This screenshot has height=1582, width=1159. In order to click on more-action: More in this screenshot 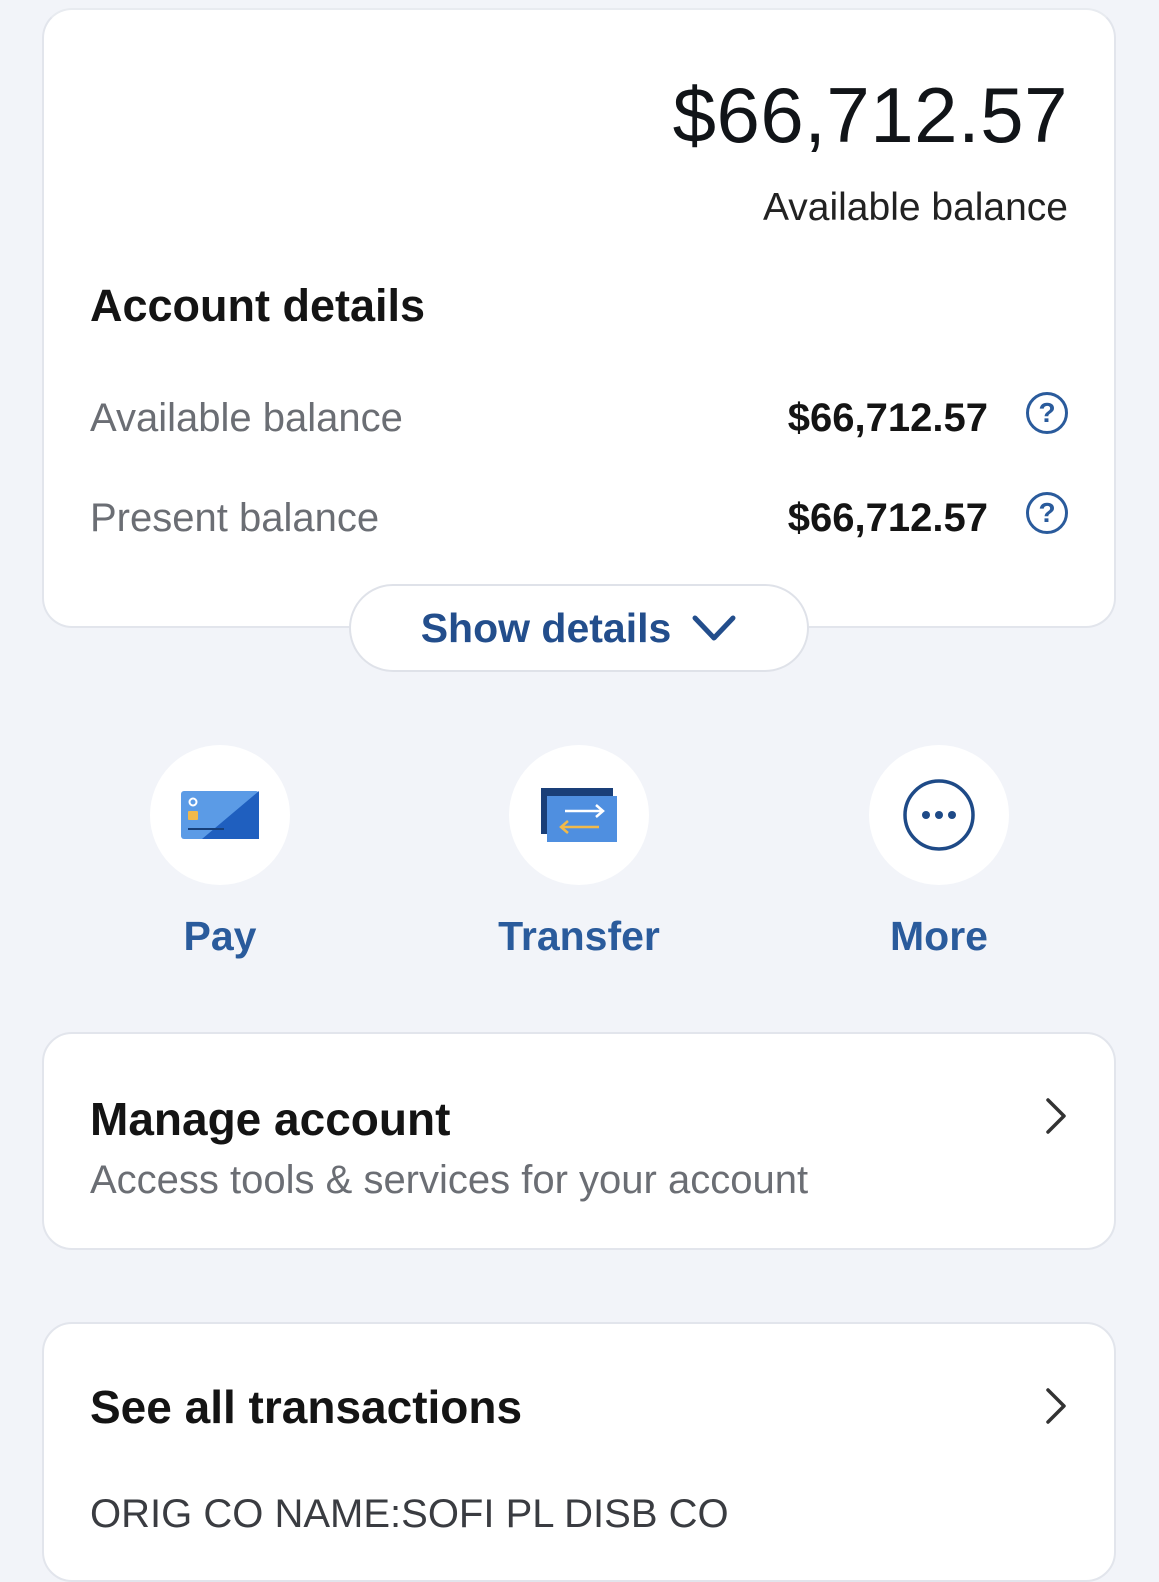, I will do `click(939, 852)`.